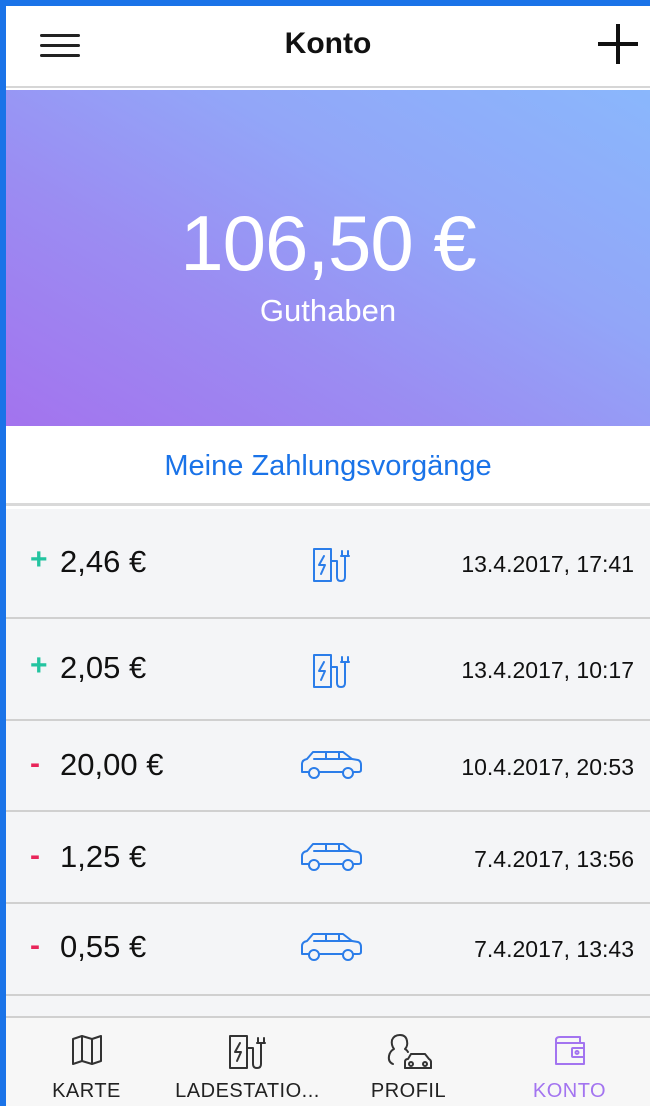  I want to click on payments-section-title: Meine Zahlungsvorgänge, so click(328, 466).